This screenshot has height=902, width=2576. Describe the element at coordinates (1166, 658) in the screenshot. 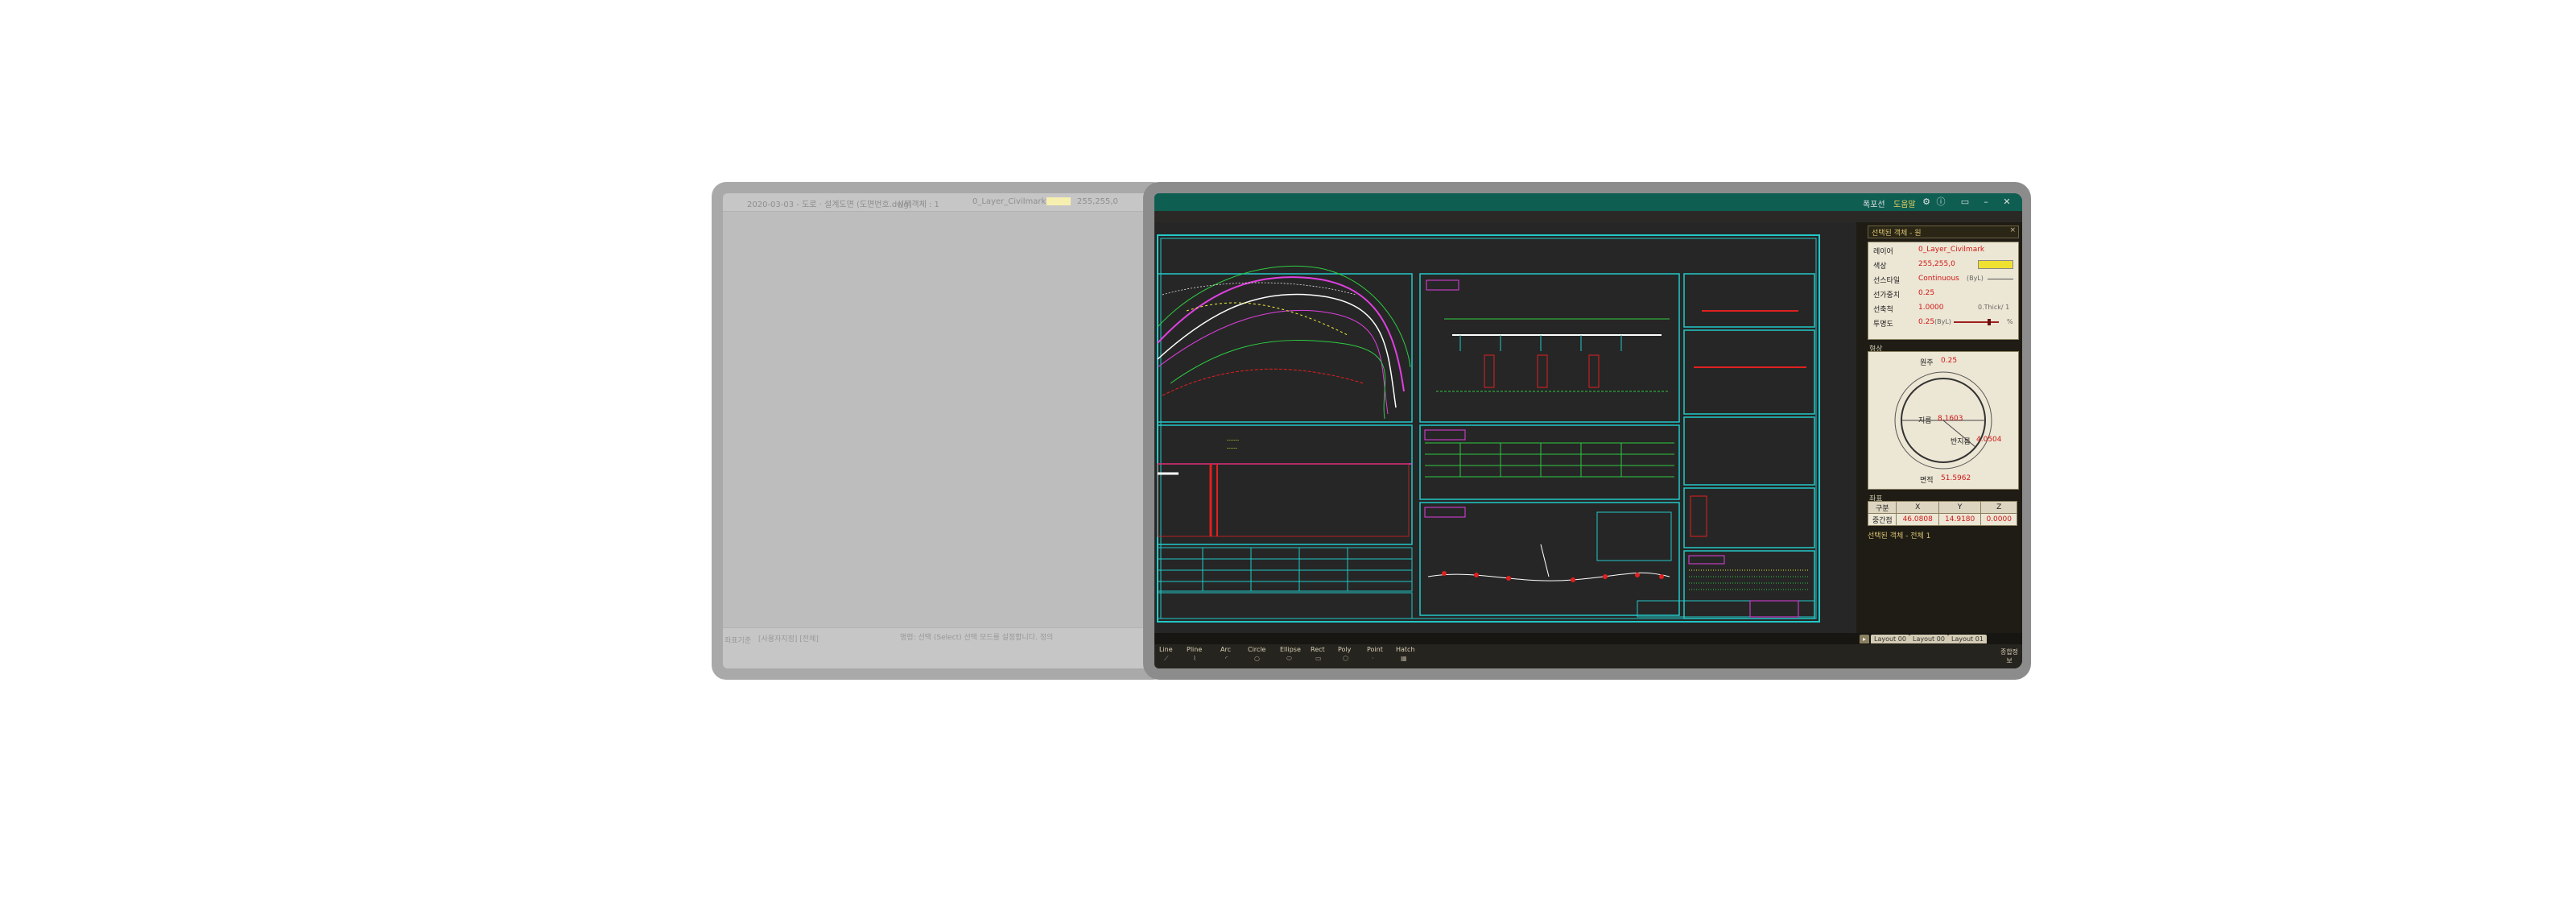

I see `line-icon: ⟋` at that location.